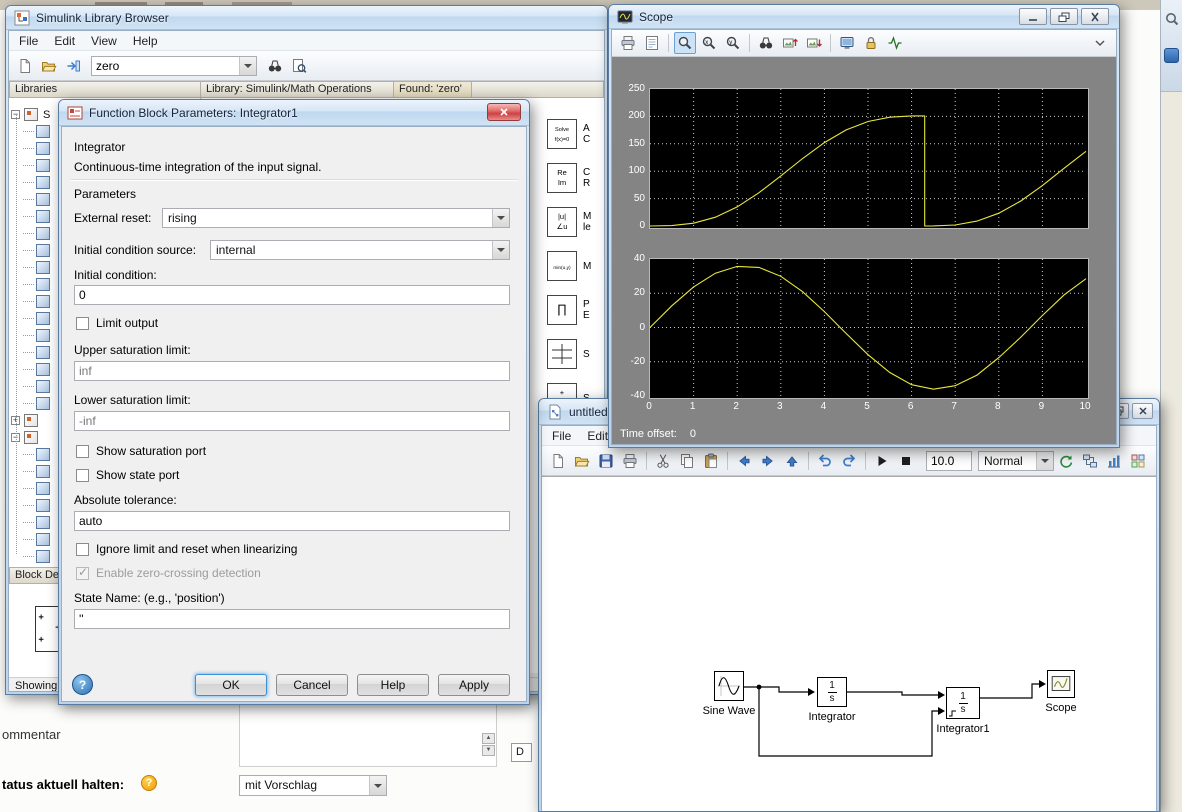 The width and height of the screenshot is (1182, 812). Describe the element at coordinates (864, 17) in the screenshot. I see `scope-titlebar: Scope` at that location.